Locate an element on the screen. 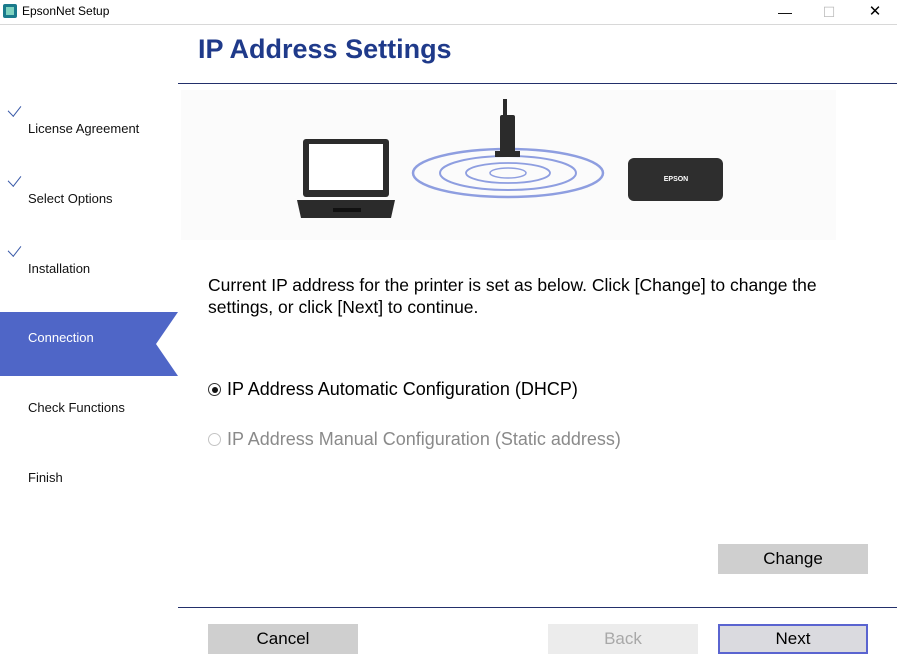  step-label: Check Functions is located at coordinates (76, 407).